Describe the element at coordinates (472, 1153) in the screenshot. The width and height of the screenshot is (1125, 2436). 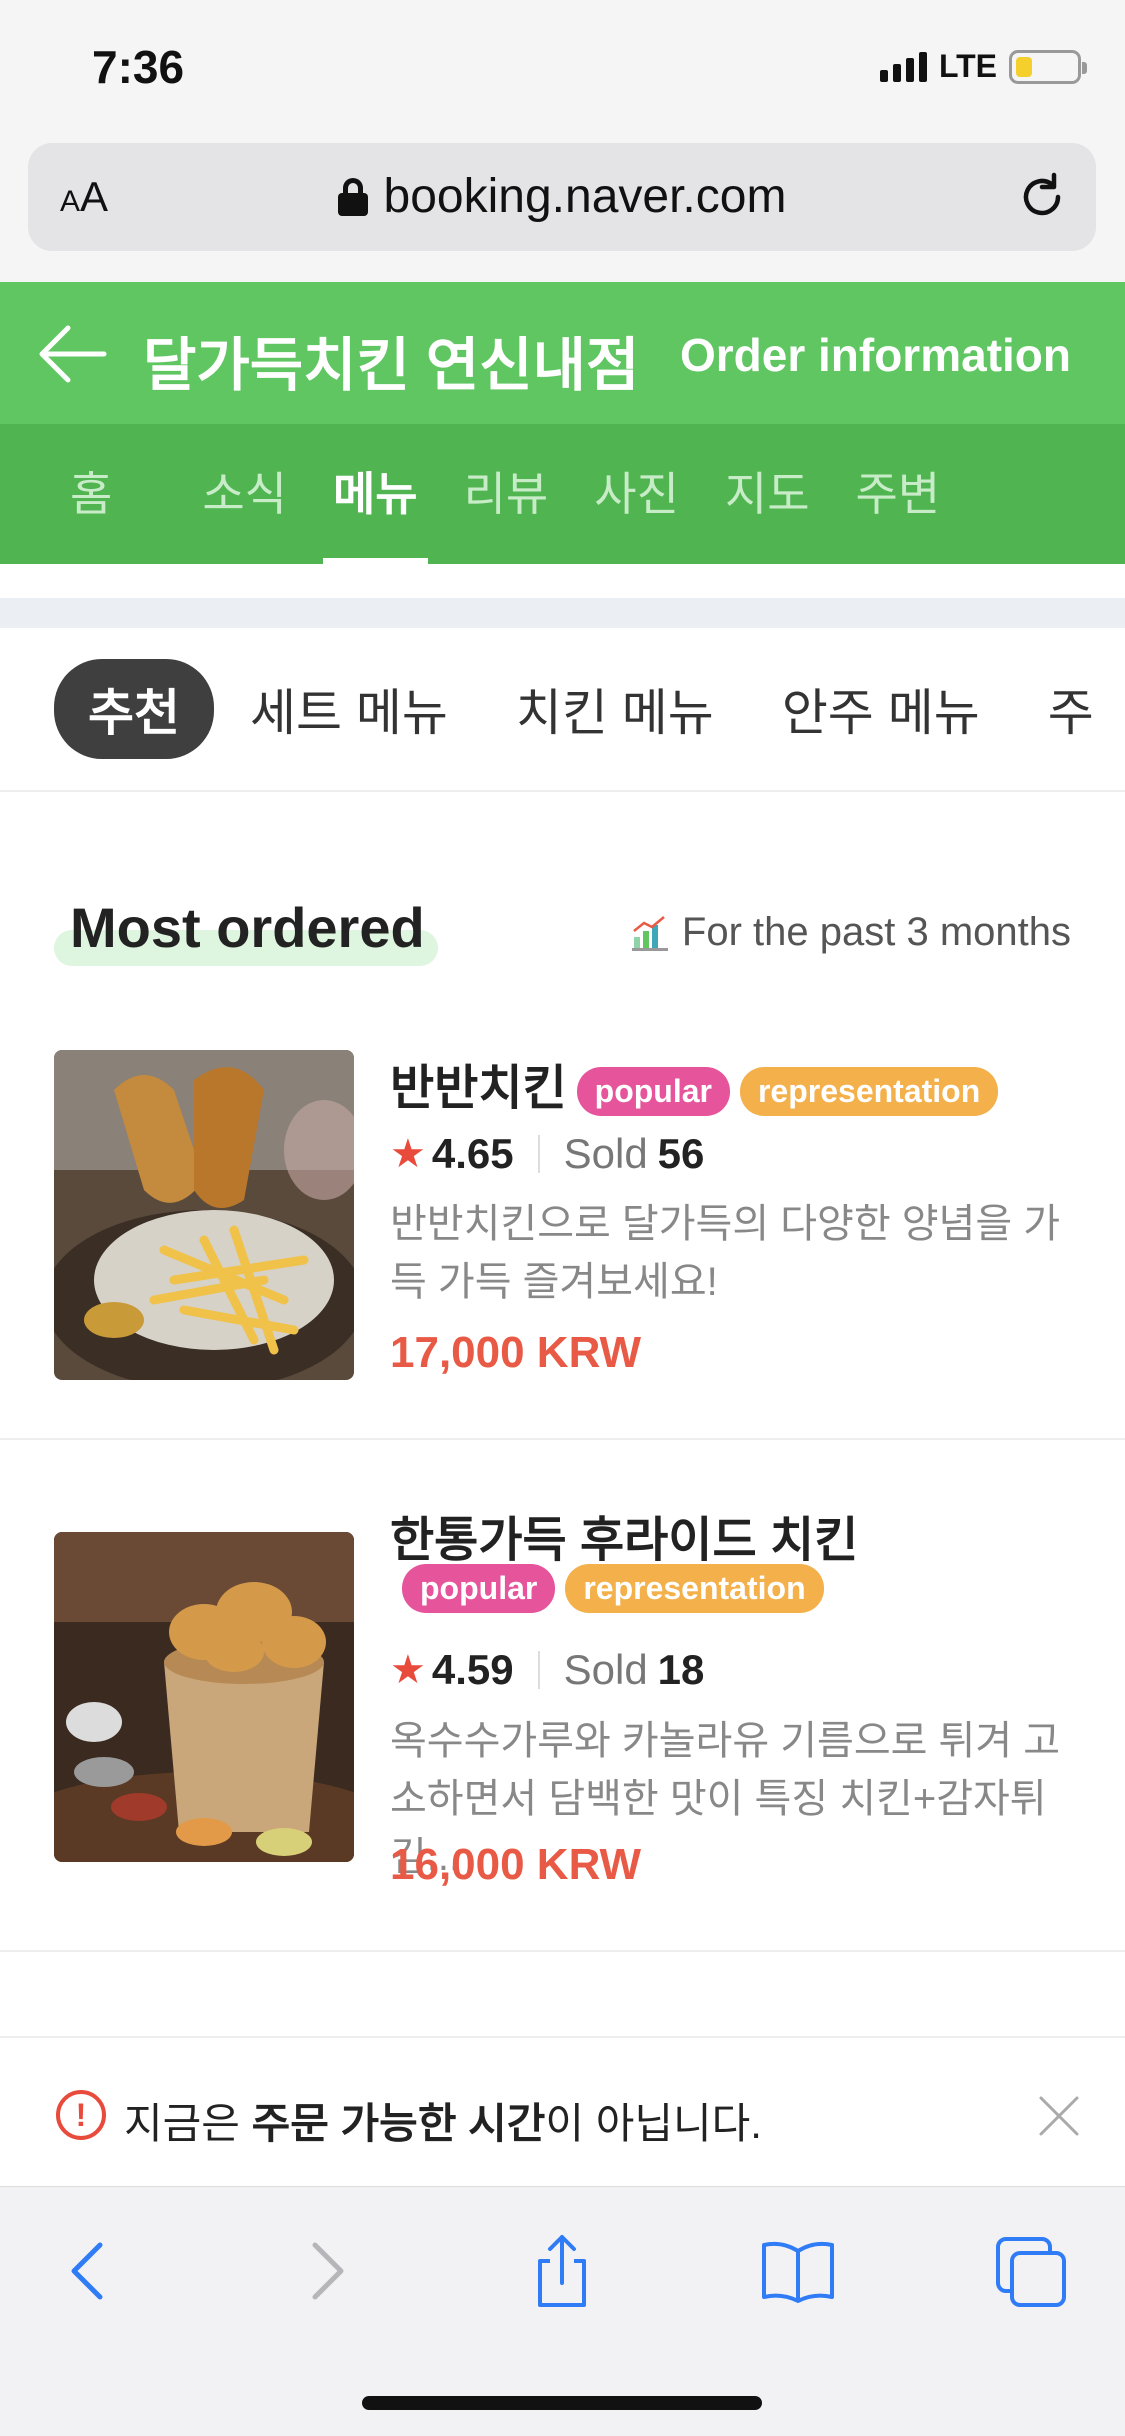
I see `rating-value: 4.65` at that location.